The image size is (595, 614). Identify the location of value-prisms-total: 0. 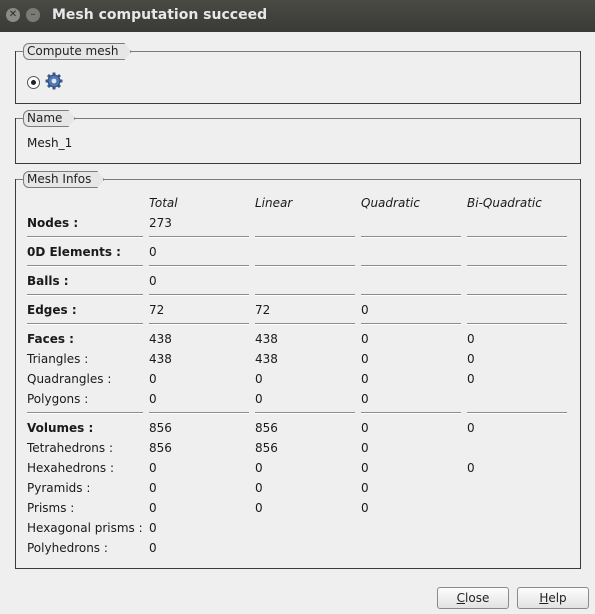
(153, 508).